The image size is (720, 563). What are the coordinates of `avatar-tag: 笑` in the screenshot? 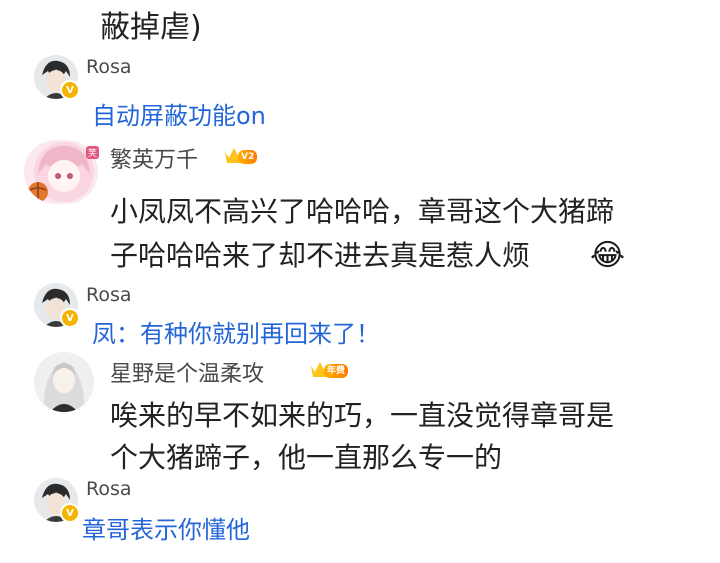 It's located at (93, 152).